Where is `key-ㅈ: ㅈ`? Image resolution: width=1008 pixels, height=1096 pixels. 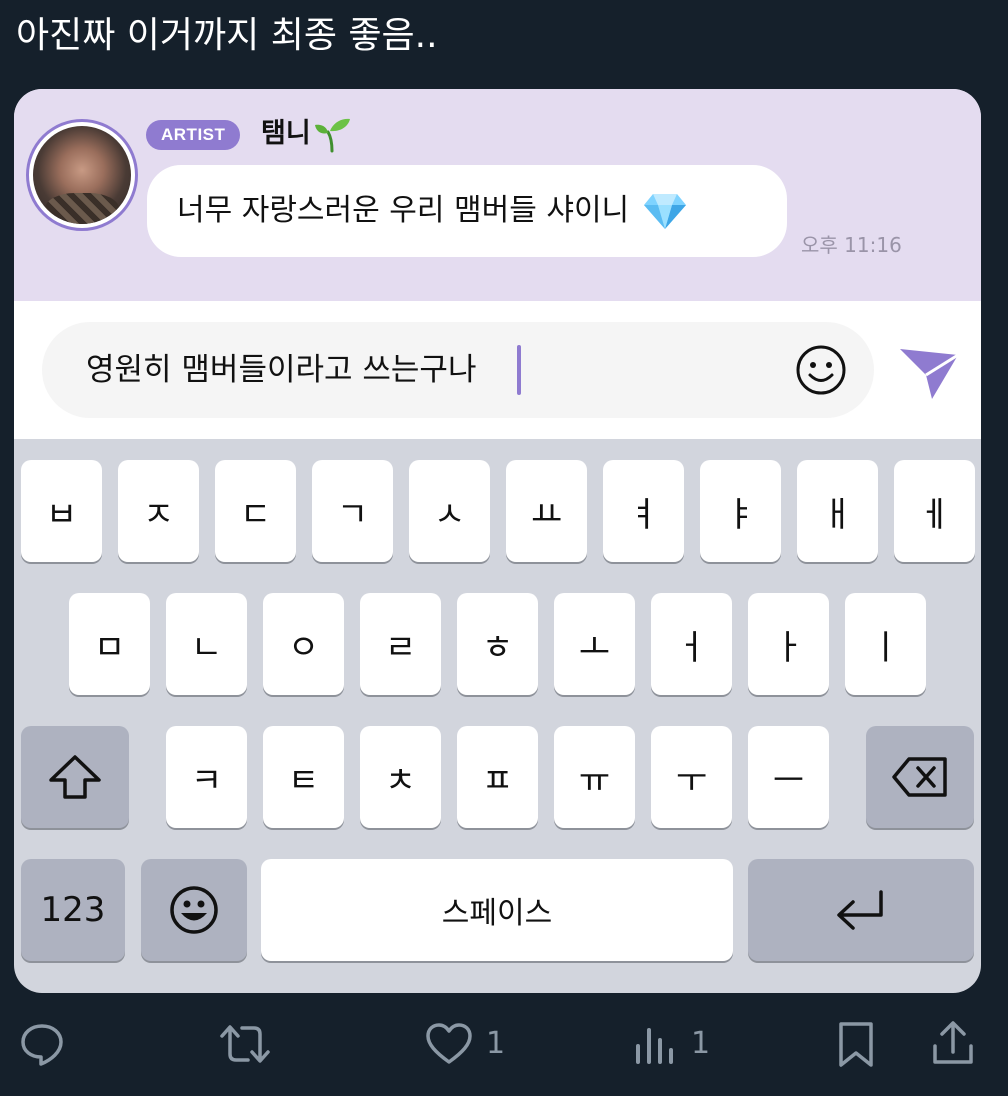 key-ㅈ: ㅈ is located at coordinates (158, 511).